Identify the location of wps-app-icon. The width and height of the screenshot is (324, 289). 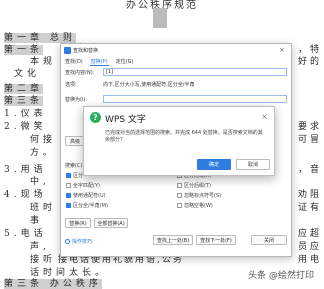
(67, 50).